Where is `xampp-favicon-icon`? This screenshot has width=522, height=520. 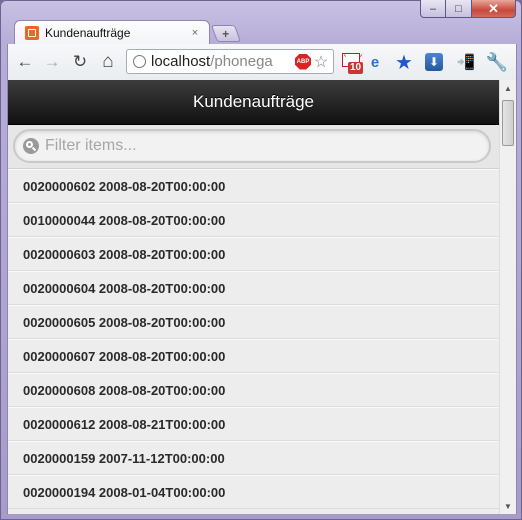 xampp-favicon-icon is located at coordinates (32, 32).